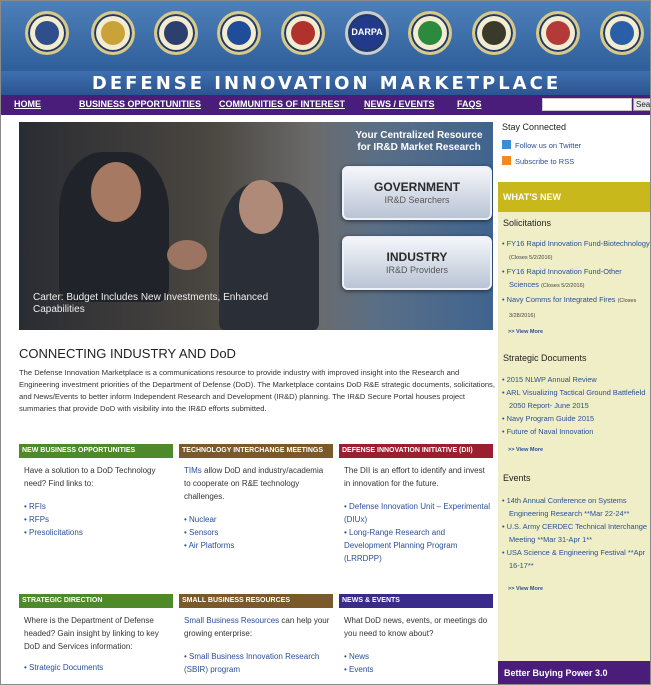 The height and width of the screenshot is (685, 651). I want to click on dod-seal-emblem, so click(47, 33).